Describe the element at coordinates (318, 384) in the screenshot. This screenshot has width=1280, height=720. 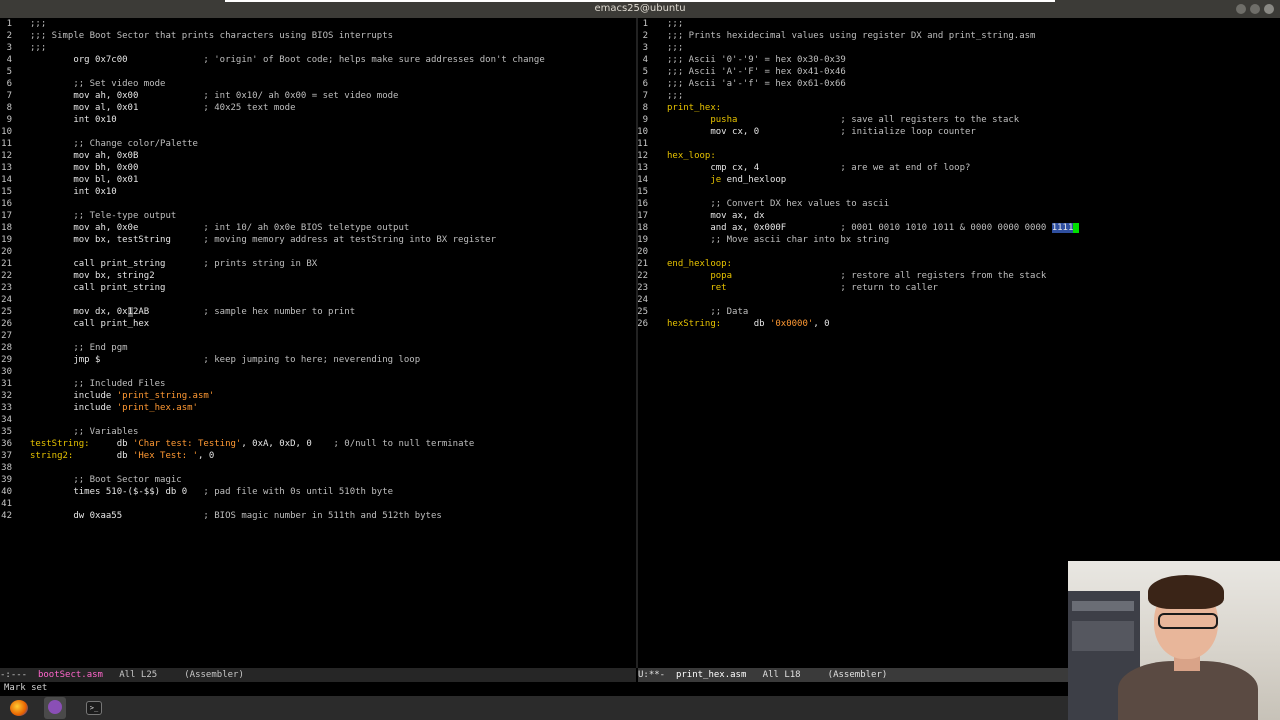
I see `code-line: 31 ;; Included Files` at that location.